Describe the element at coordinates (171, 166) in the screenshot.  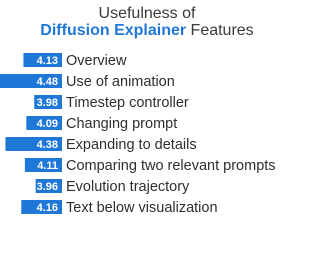
I see `category-label: Comparing two relevant prompts` at that location.